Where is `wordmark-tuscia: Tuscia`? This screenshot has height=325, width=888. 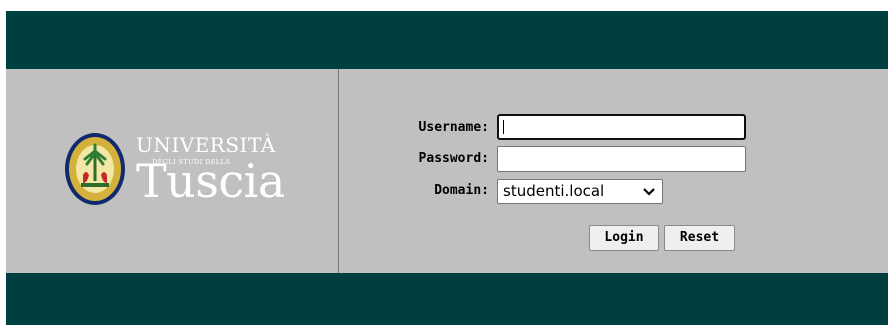 wordmark-tuscia: Tuscia is located at coordinates (210, 181).